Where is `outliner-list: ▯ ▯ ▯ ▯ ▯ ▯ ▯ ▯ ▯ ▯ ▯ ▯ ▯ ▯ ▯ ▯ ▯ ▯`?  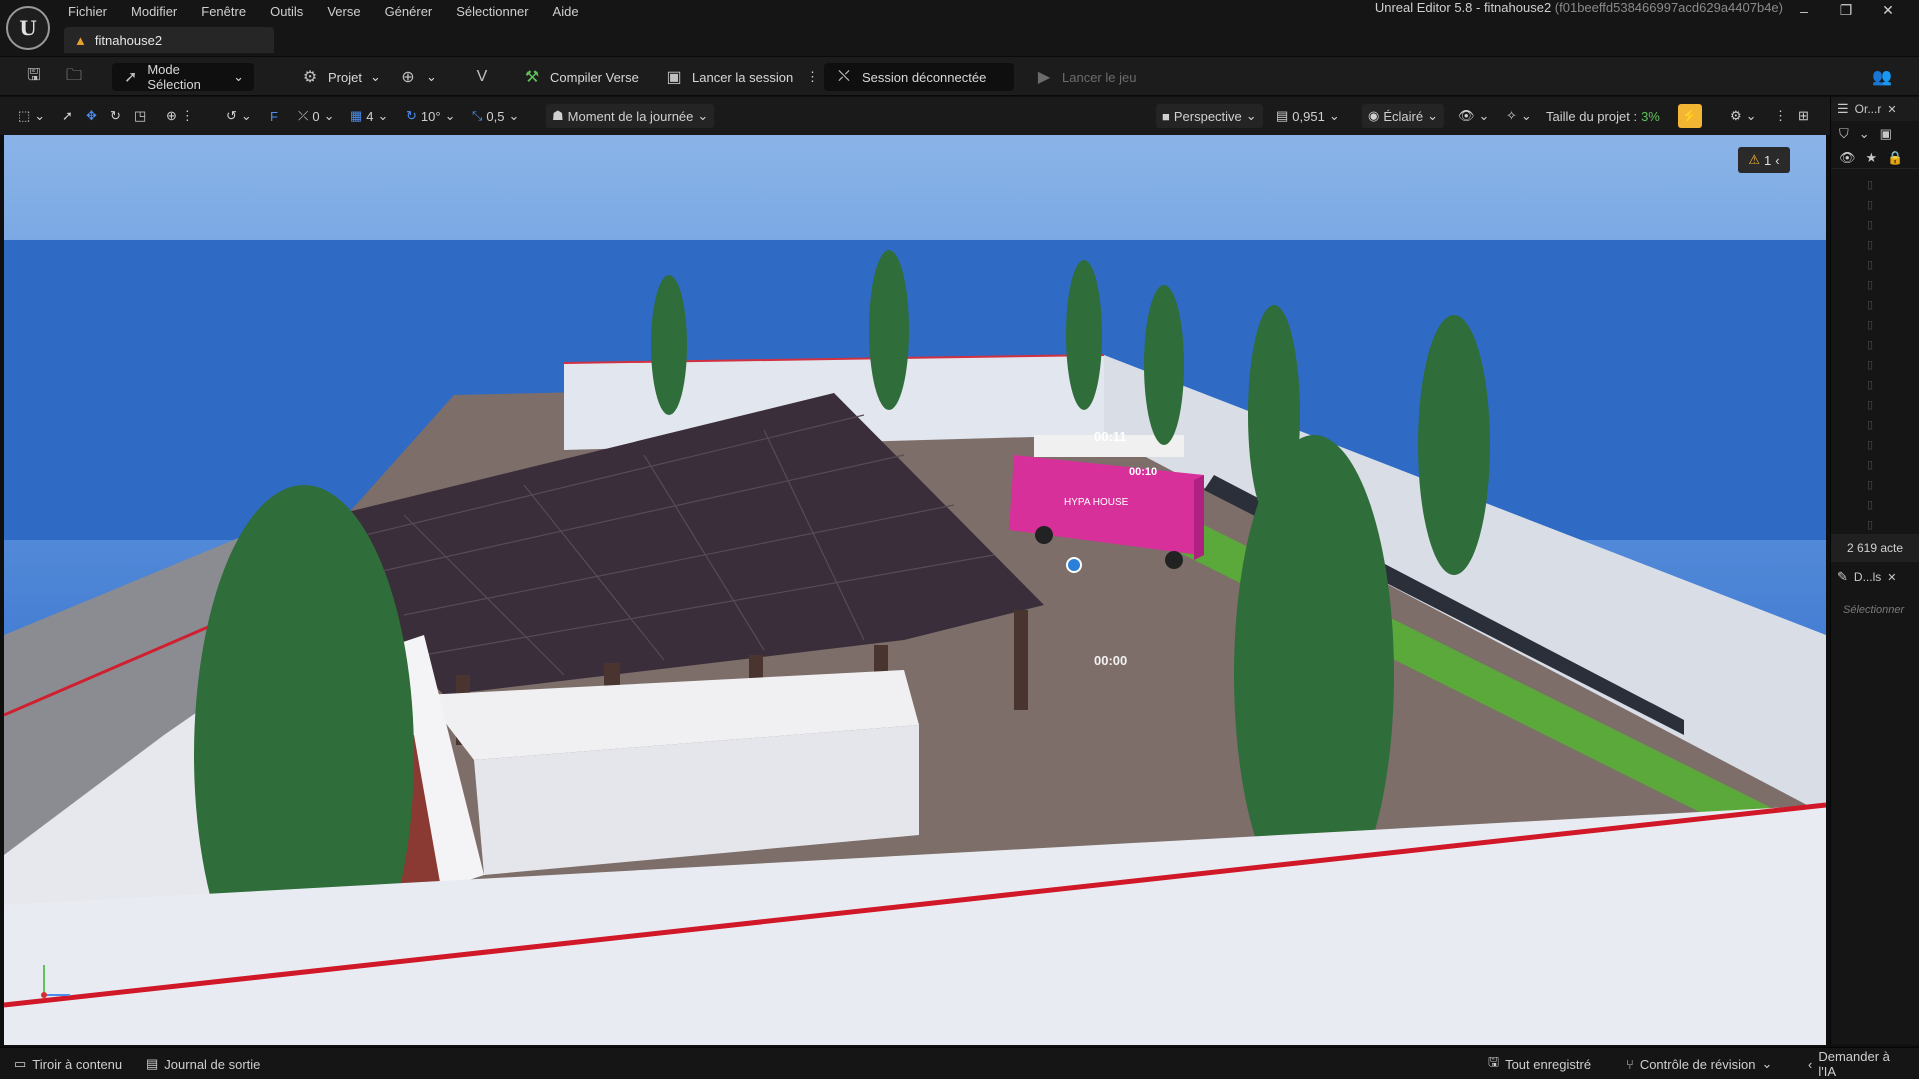 outliner-list: ▯ ▯ ▯ ▯ ▯ ▯ ▯ ▯ ▯ ▯ ▯ ▯ ▯ ▯ ▯ ▯ ▯ ▯ is located at coordinates (1875, 351).